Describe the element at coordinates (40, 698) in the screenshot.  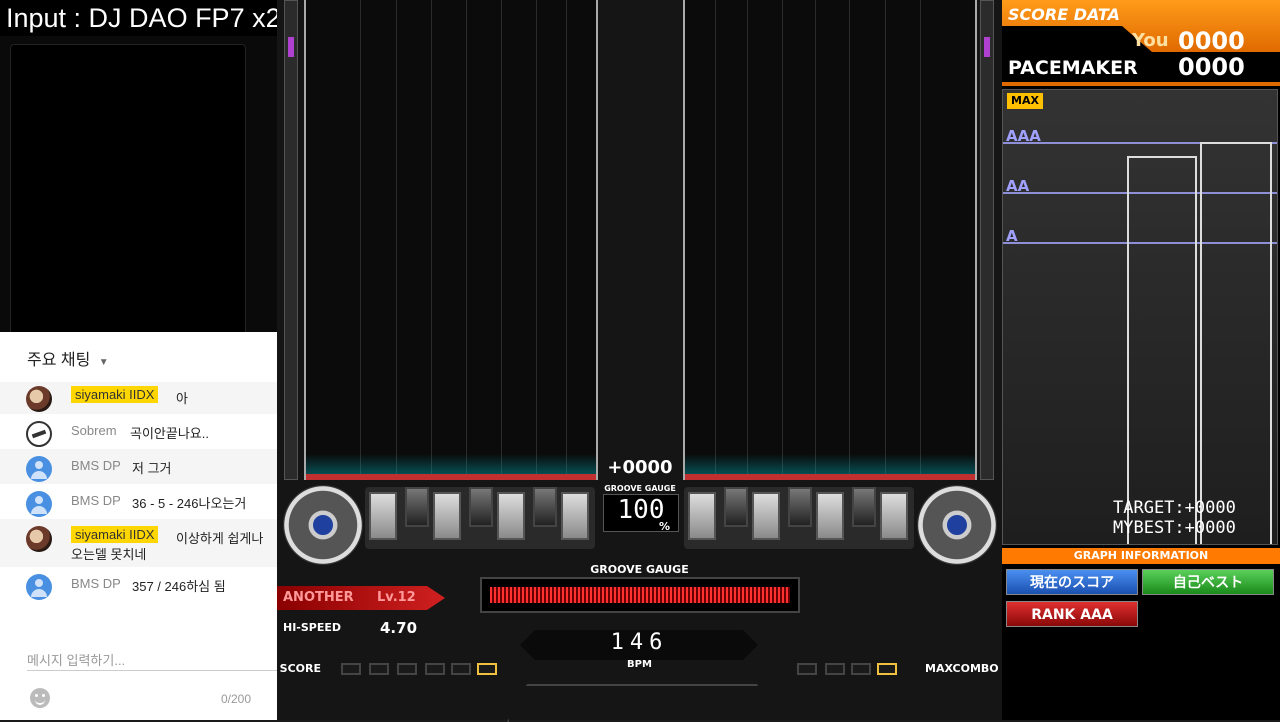
I see `emoji-icon` at that location.